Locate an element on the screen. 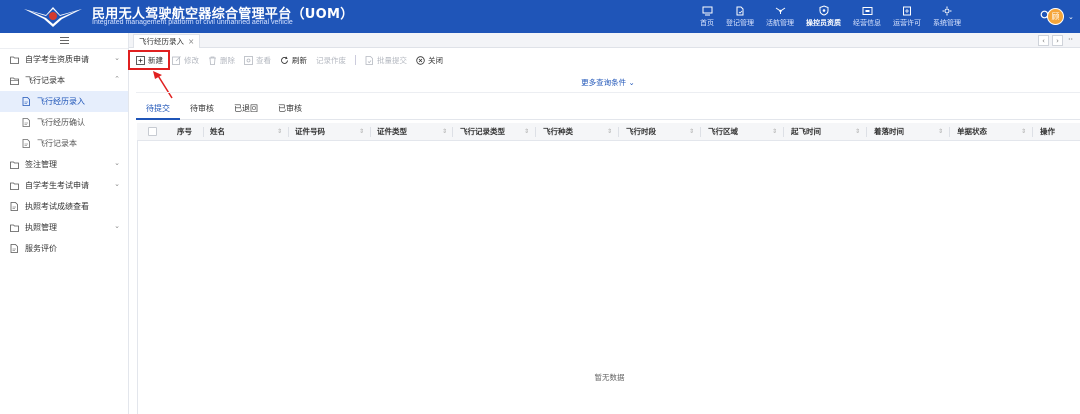 The height and width of the screenshot is (414, 1080). sidebar-item-label: 服务评价 is located at coordinates (41, 248).